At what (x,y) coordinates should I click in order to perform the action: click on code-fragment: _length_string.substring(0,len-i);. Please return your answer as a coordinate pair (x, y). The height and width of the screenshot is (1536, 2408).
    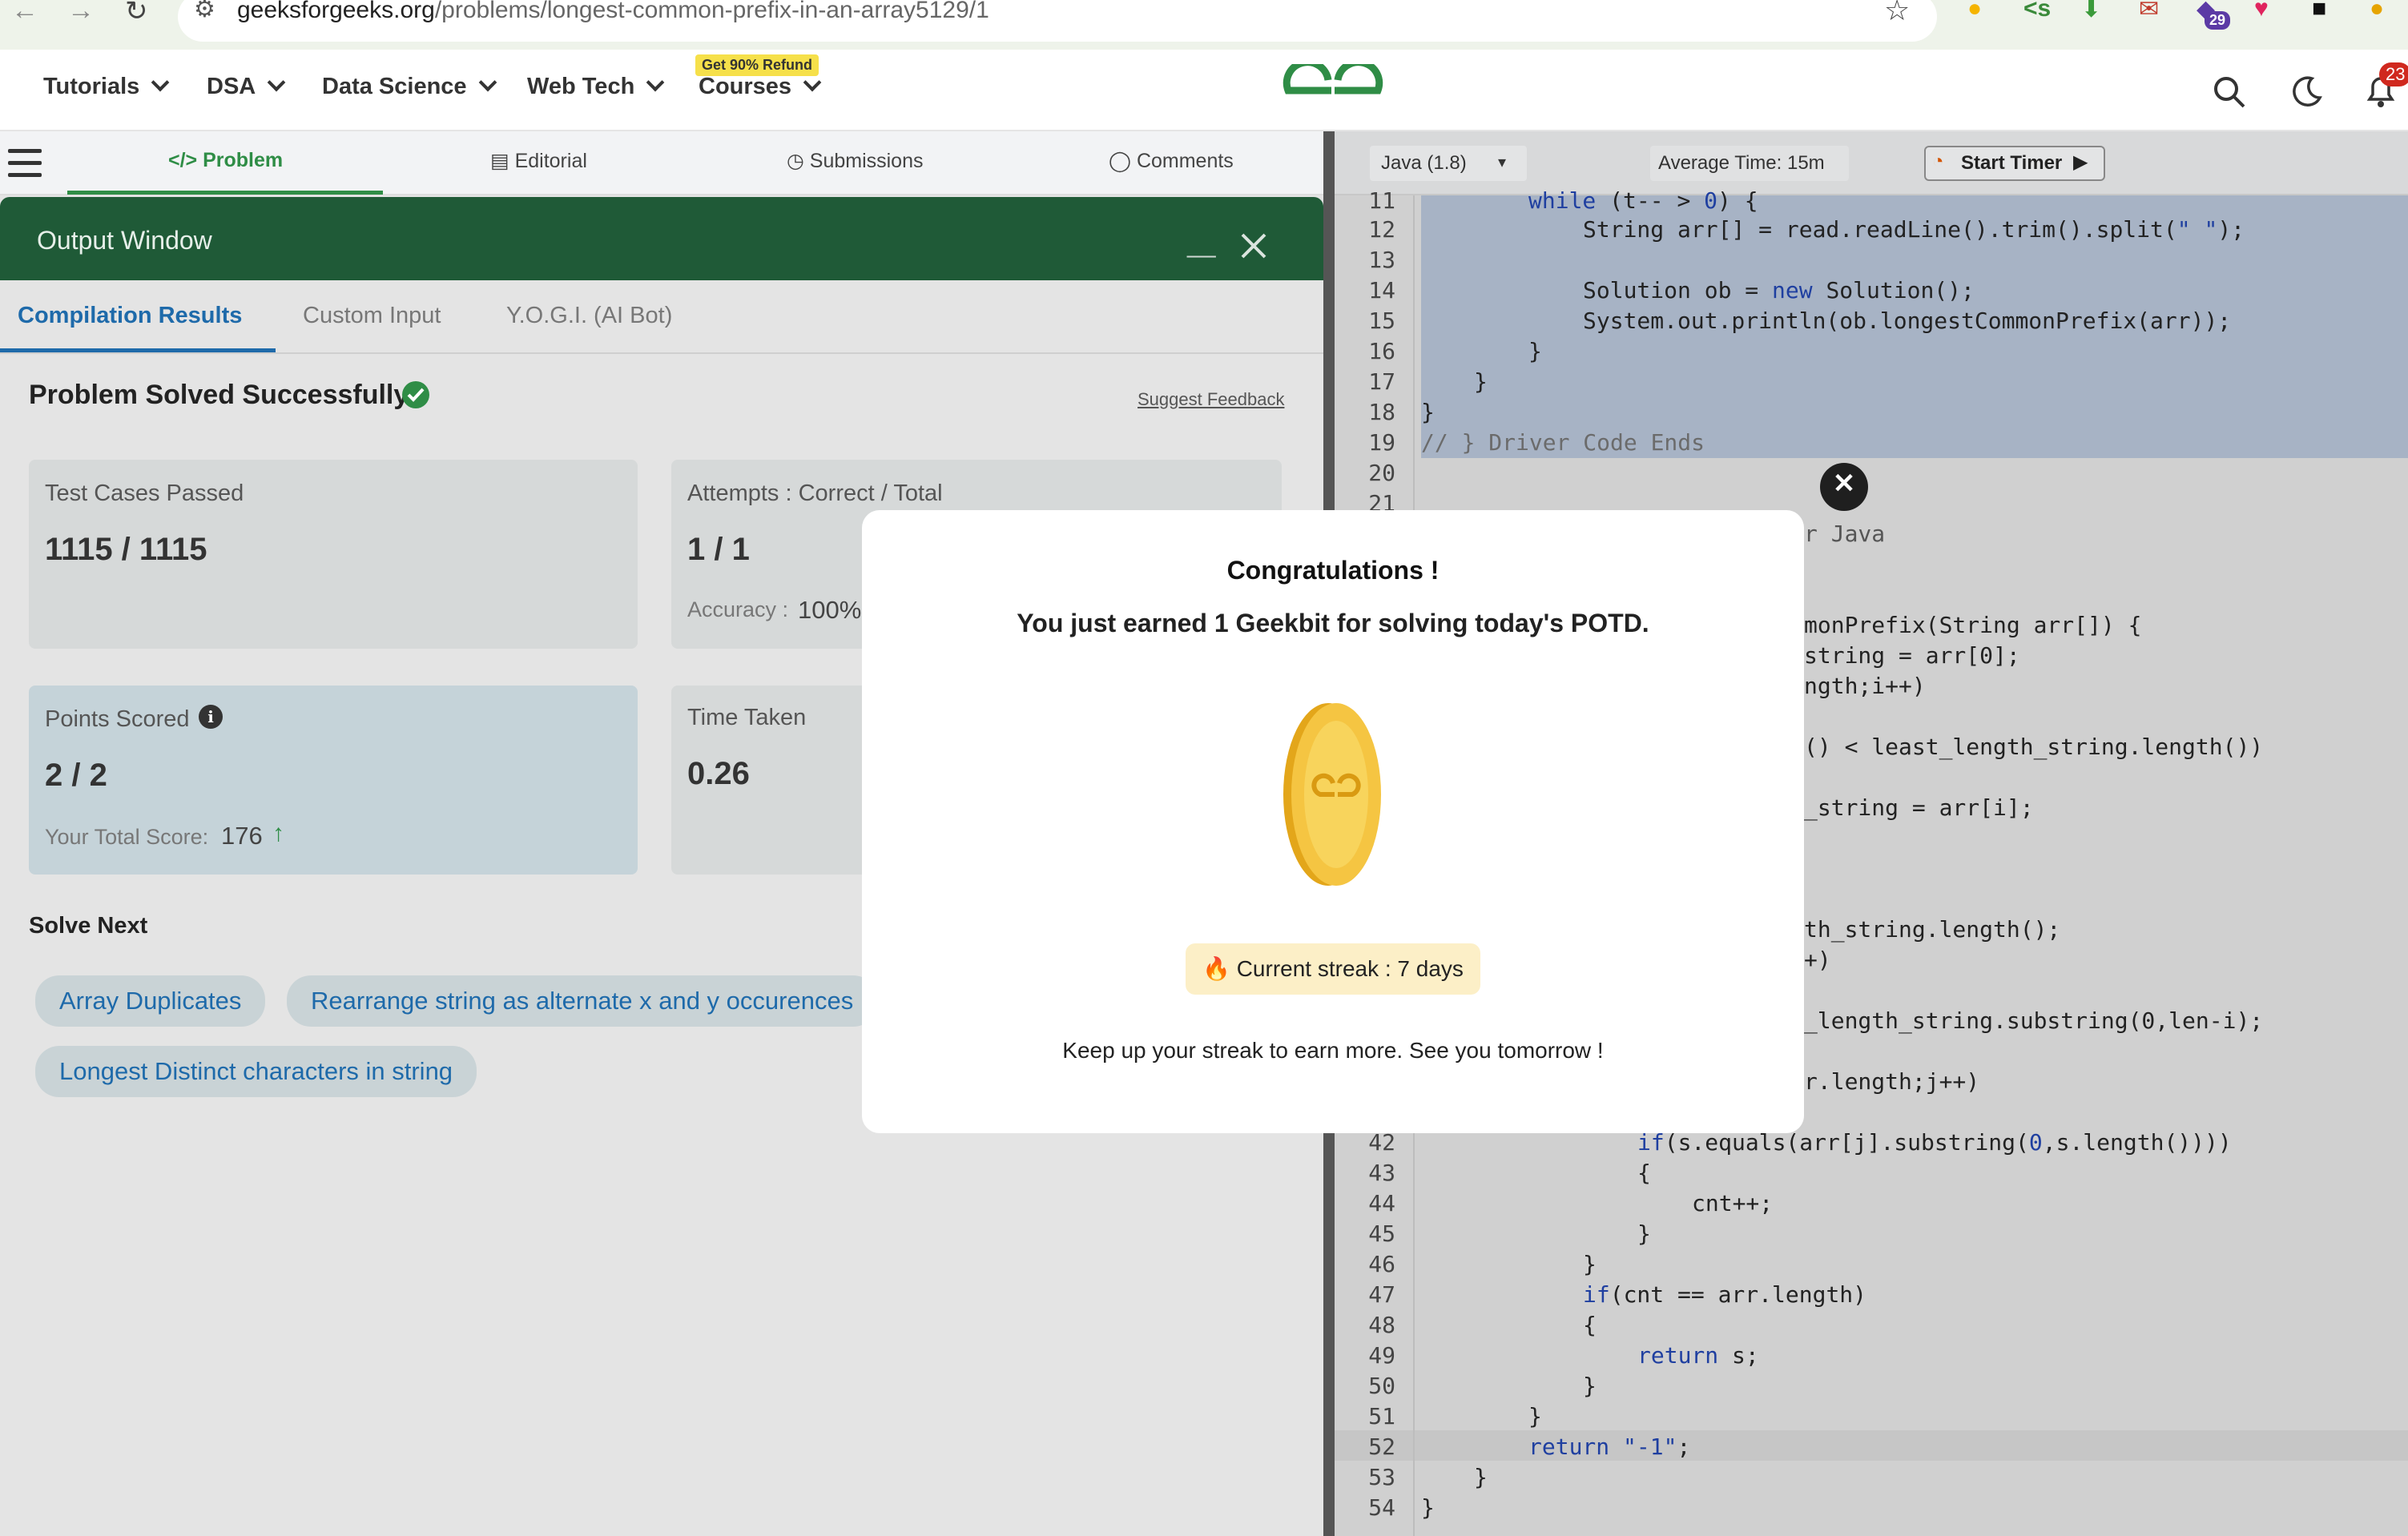
    Looking at the image, I should click on (2034, 1021).